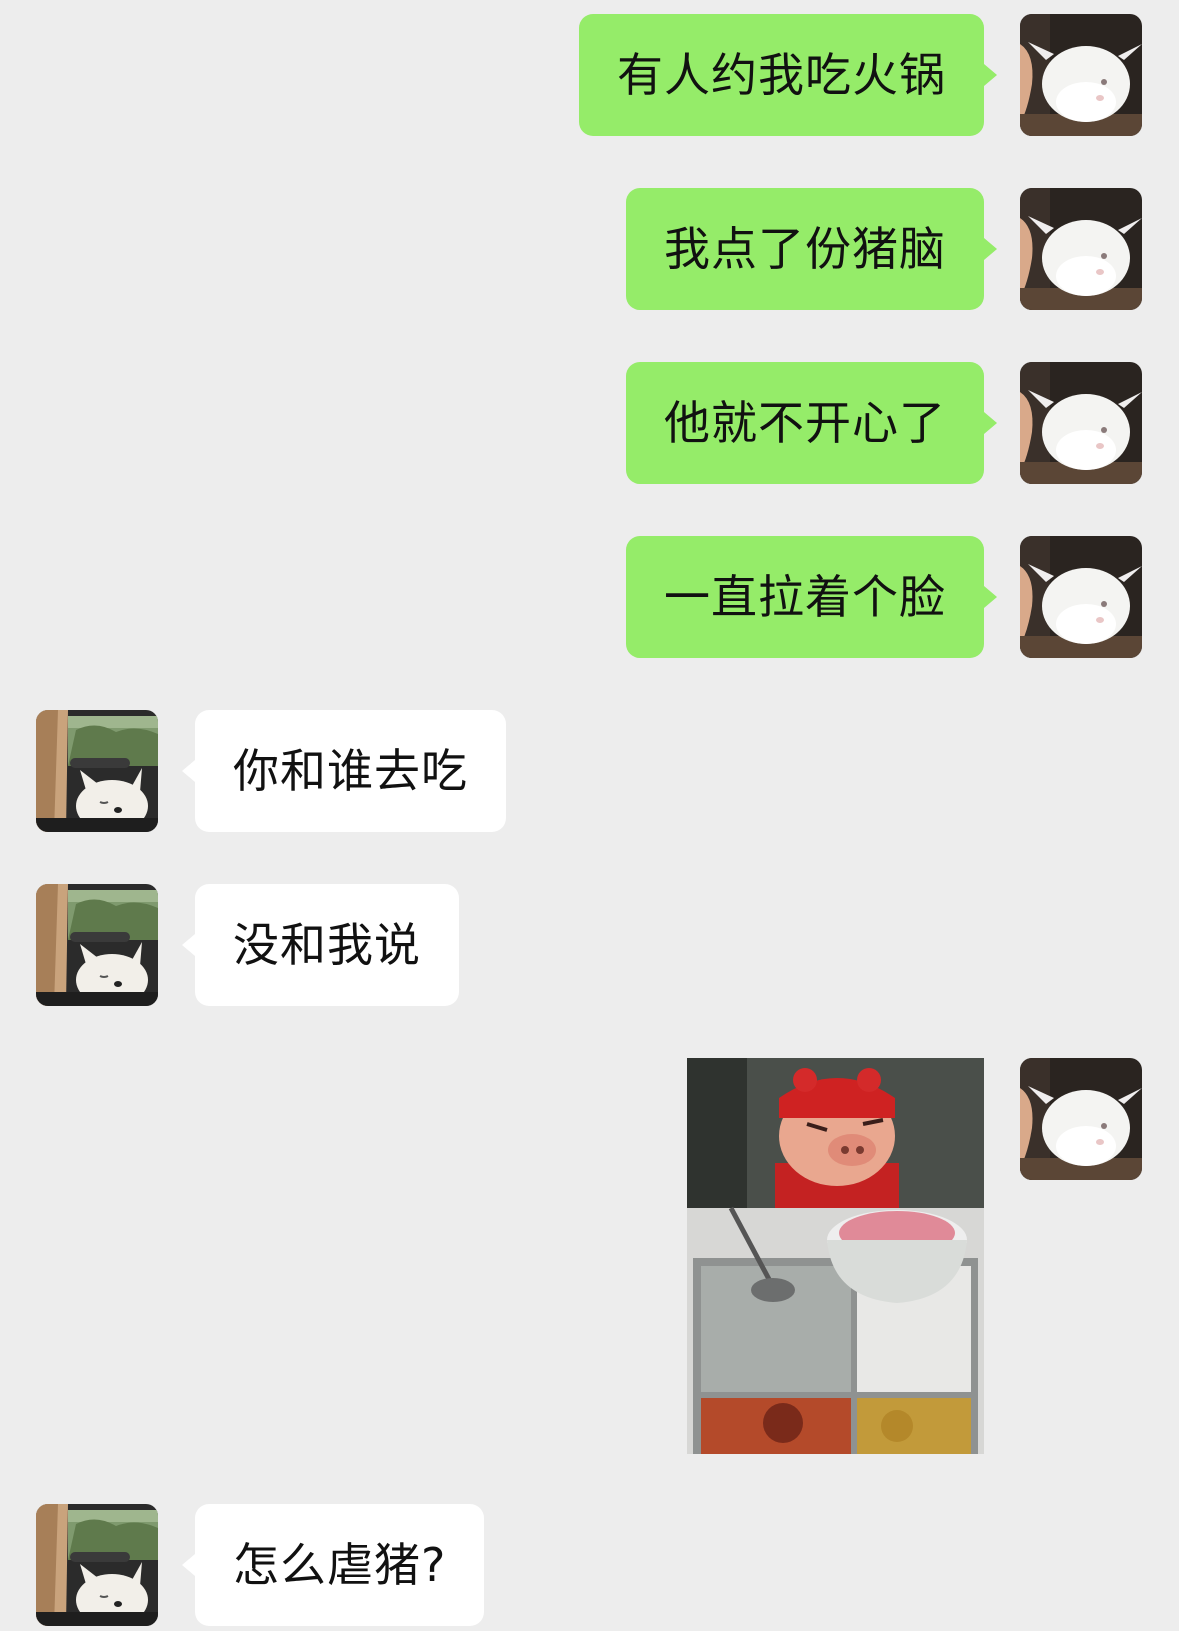 The width and height of the screenshot is (1179, 1631). Describe the element at coordinates (589, 597) in the screenshot. I see `message-row-outgoing: 一直拉着个脸` at that location.